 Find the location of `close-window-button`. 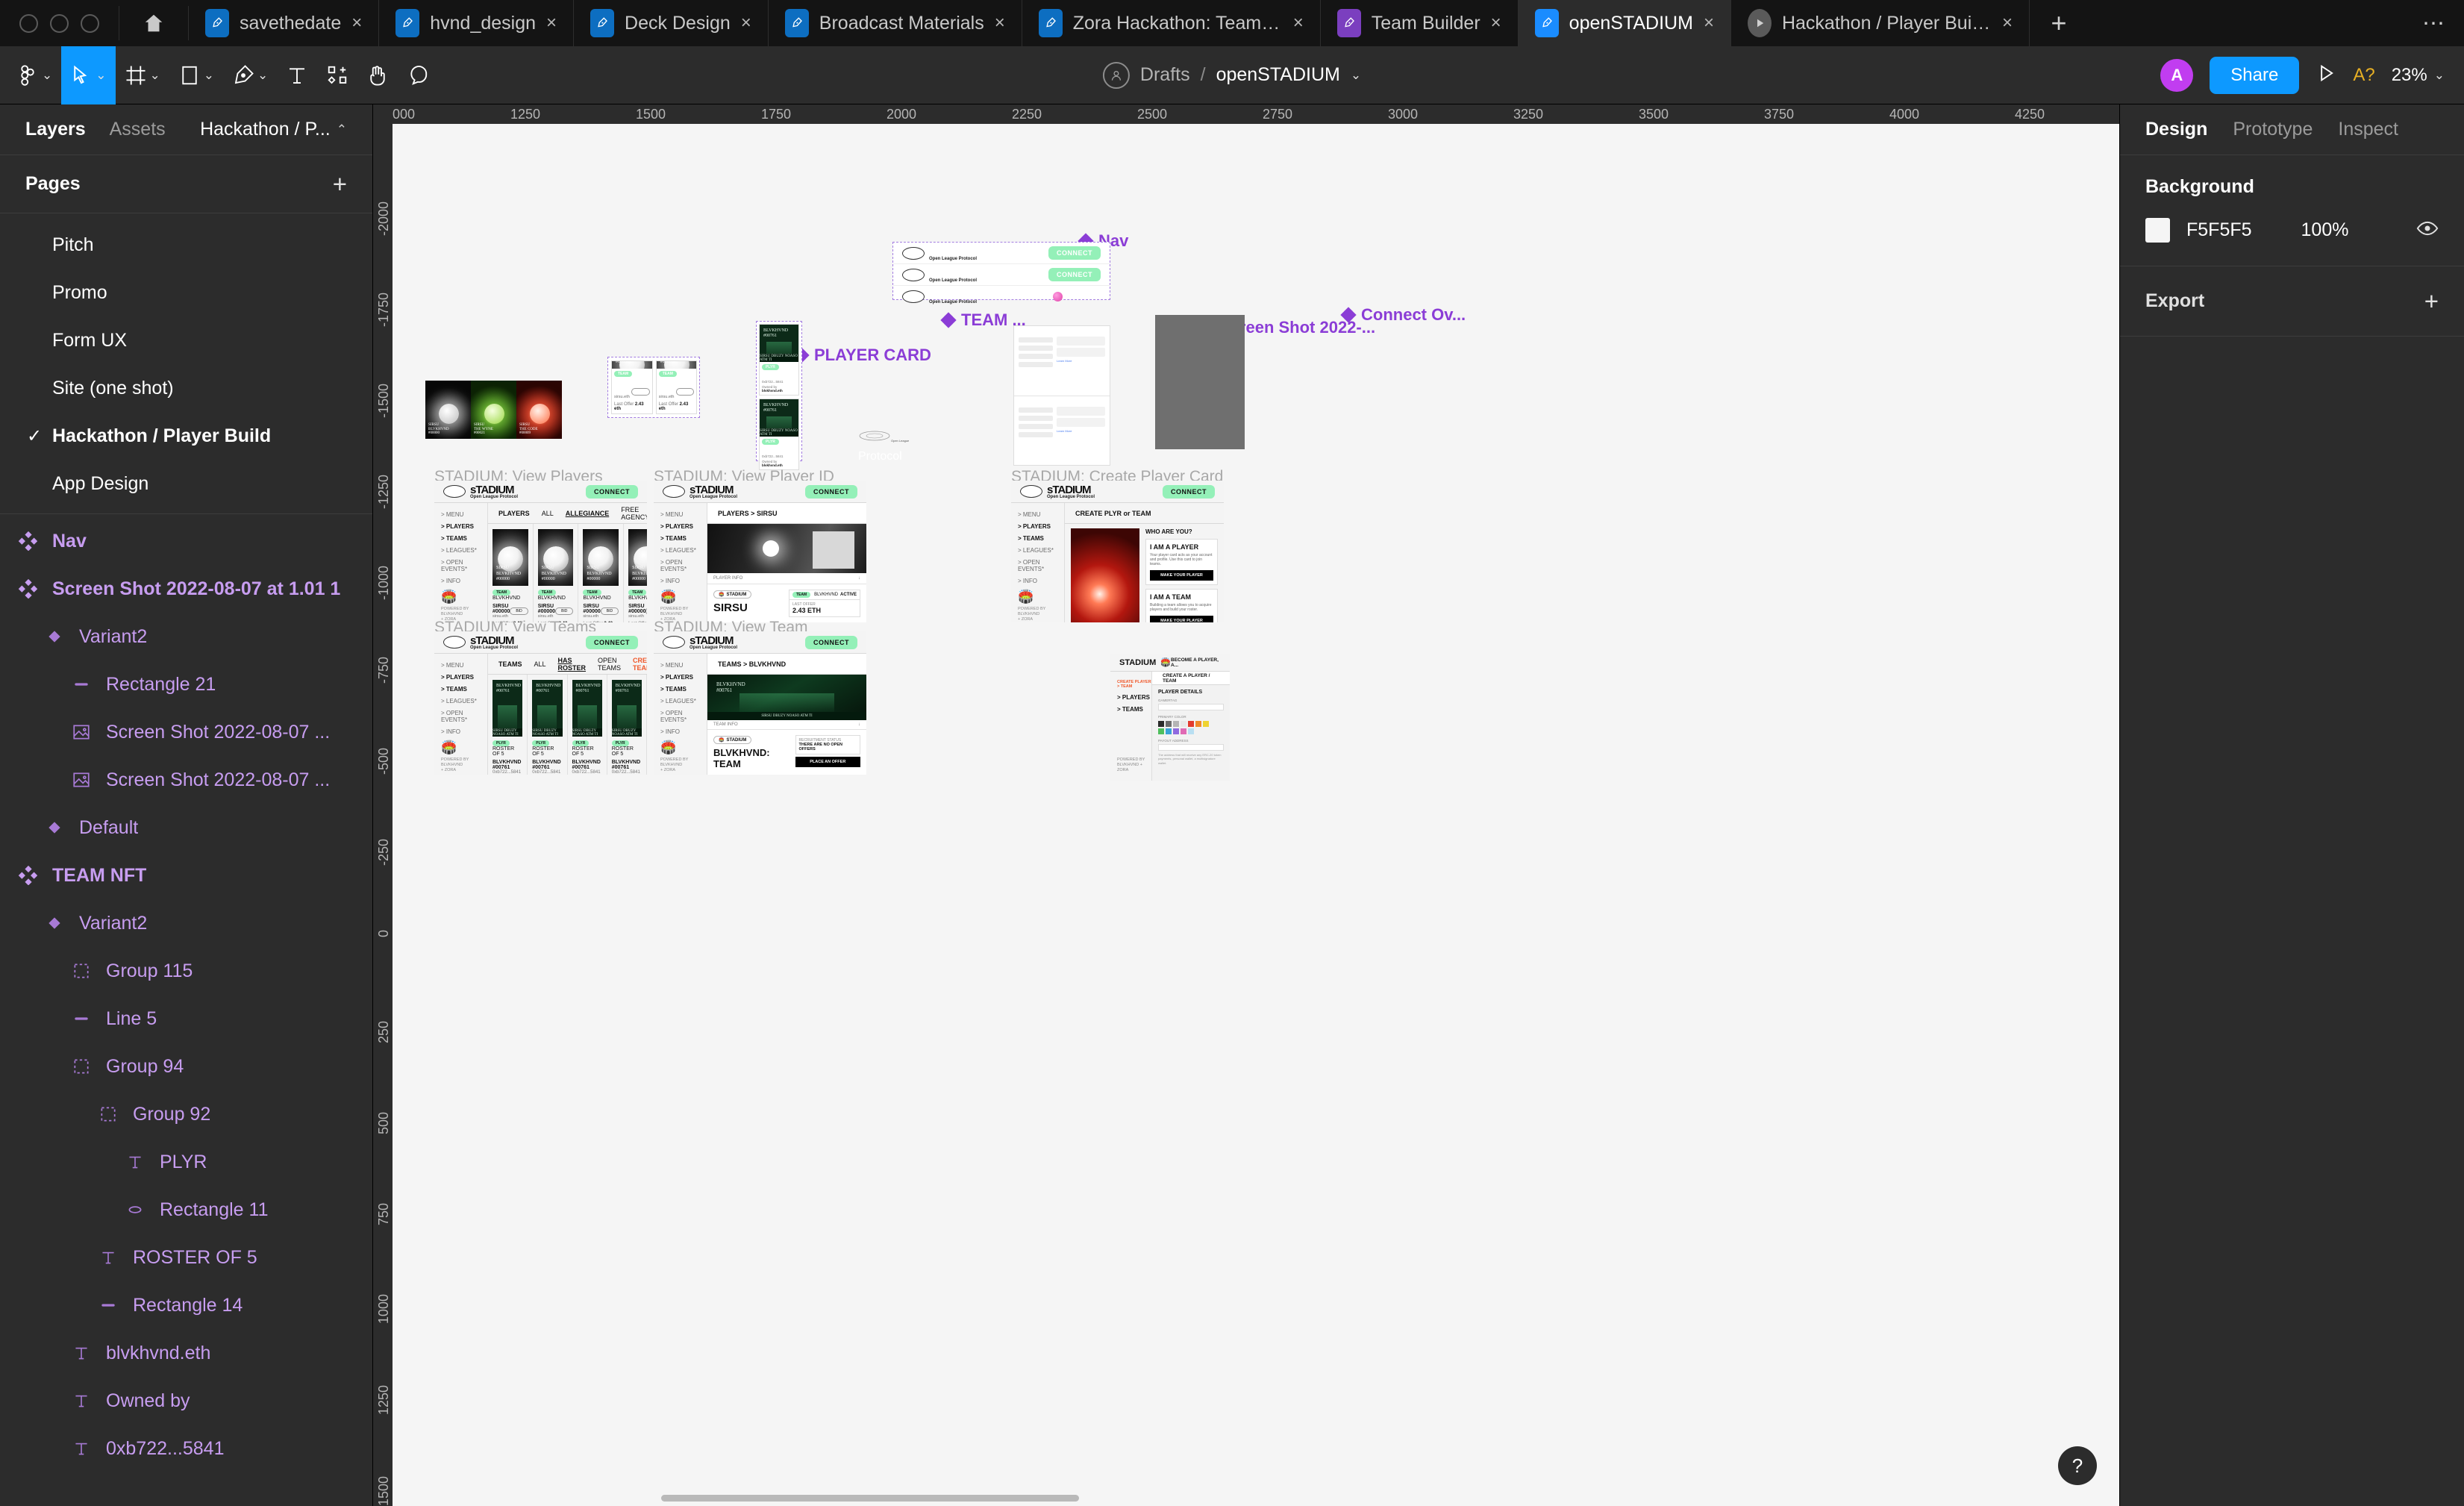

close-window-button is located at coordinates (28, 23).